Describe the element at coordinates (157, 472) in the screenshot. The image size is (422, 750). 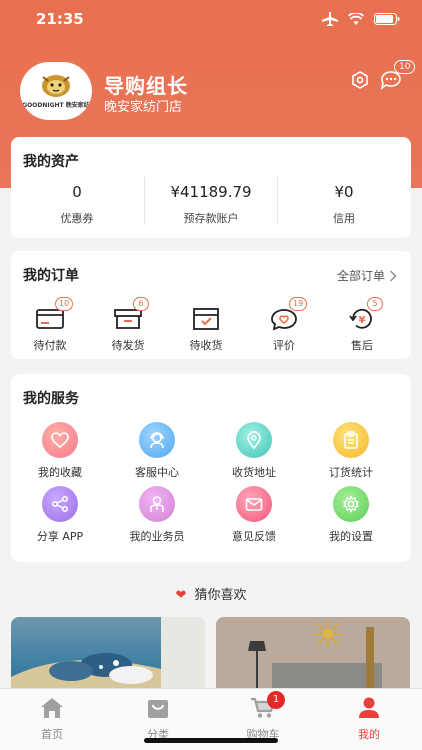
I see `service-label: 客服中心` at that location.